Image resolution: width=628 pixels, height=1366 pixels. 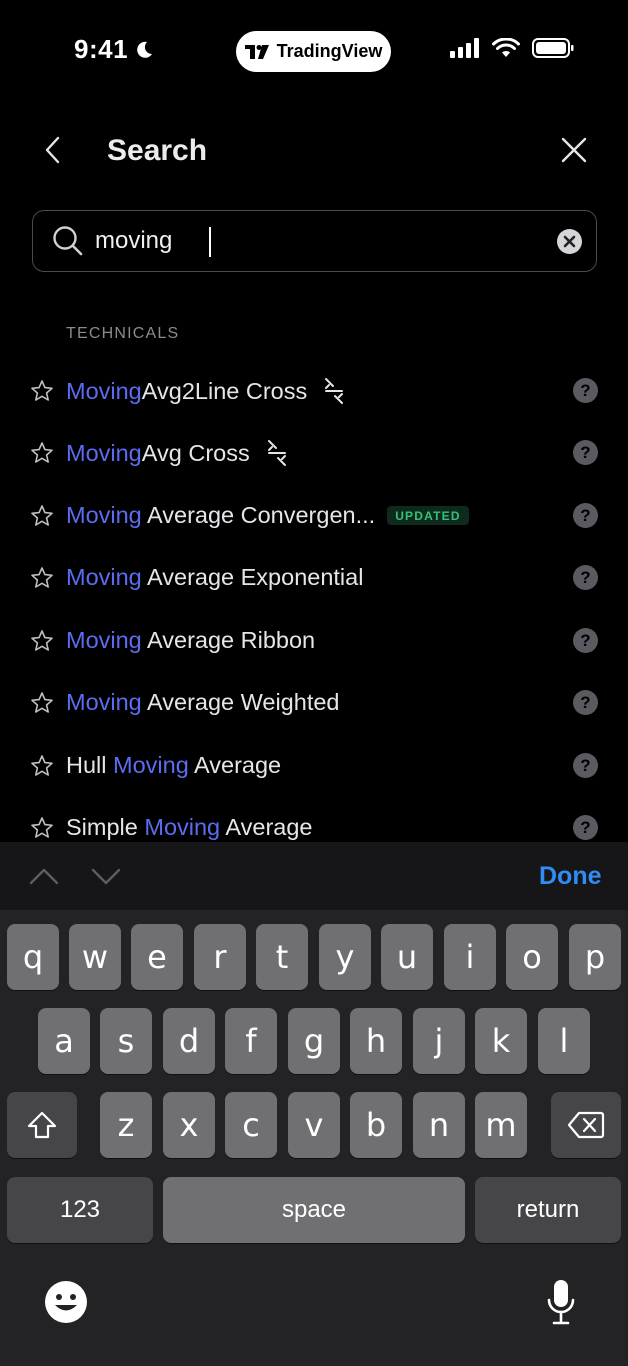 I want to click on delete-key, so click(x=586, y=1125).